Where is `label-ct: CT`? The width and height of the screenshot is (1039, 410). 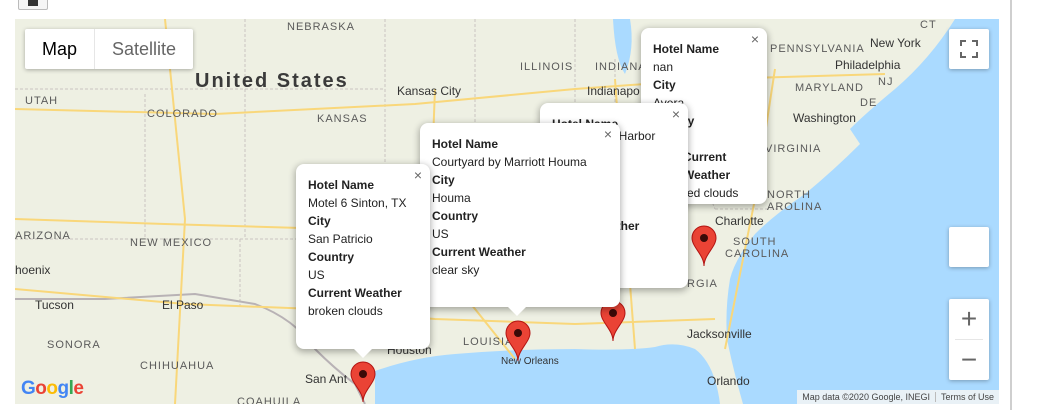
label-ct: CT is located at coordinates (928, 25).